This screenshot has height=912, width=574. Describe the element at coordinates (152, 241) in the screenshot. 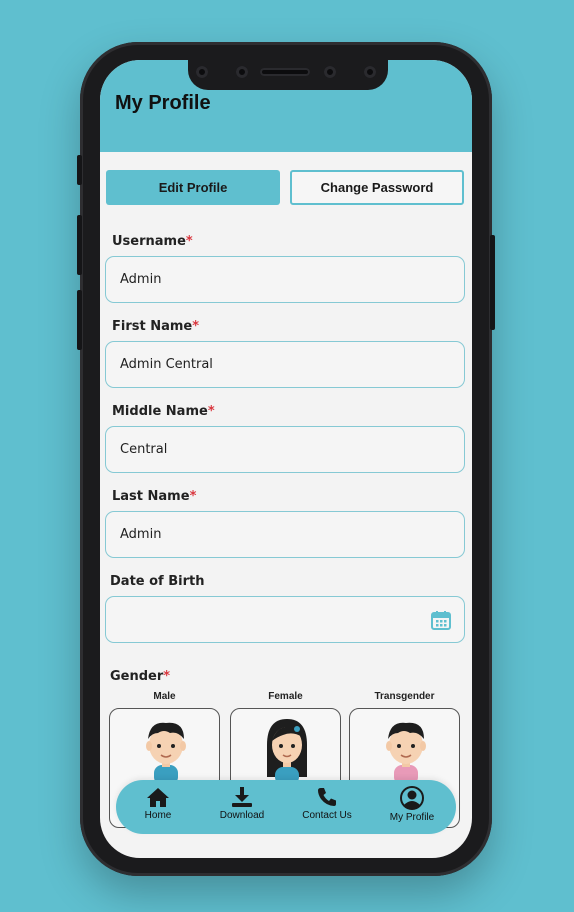

I see `username-label: Username*` at that location.